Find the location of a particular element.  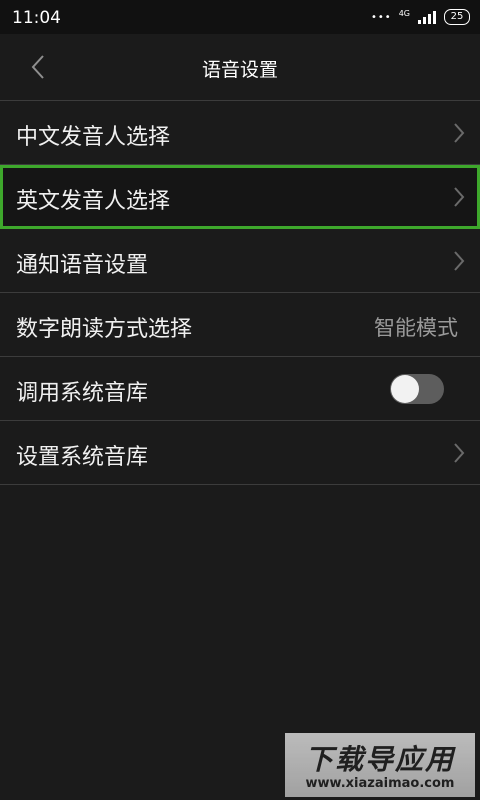

setting-chinese-voice: 中文发音人选择 is located at coordinates (240, 133).